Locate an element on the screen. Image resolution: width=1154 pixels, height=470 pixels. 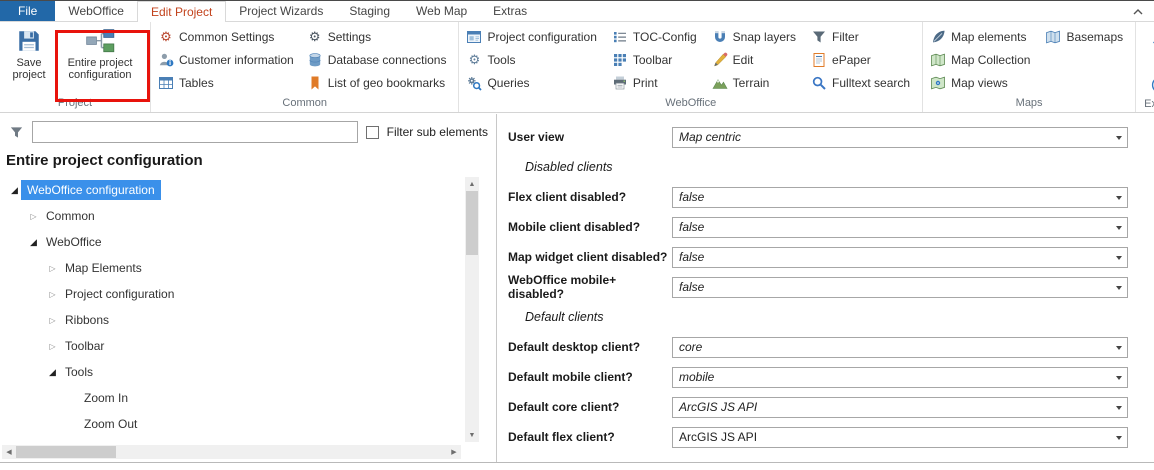
query-search-icon is located at coordinates (474, 83).